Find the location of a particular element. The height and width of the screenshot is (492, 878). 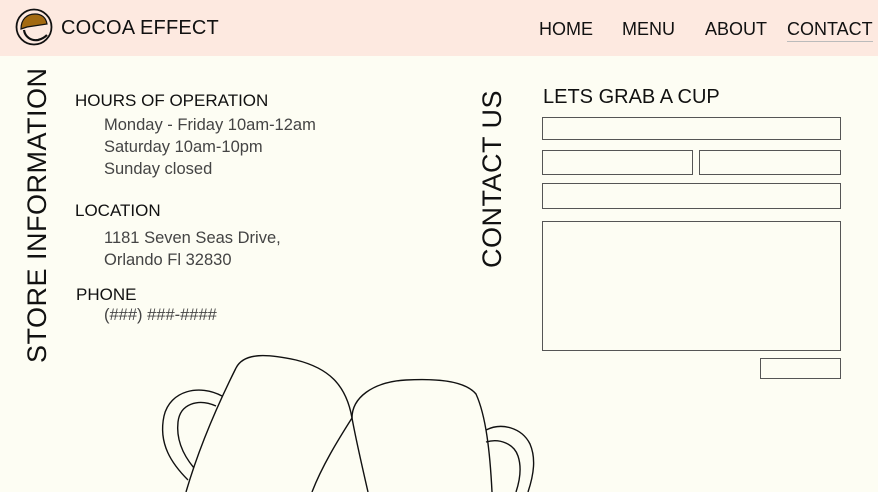

location-label: LOCATION is located at coordinates (118, 210).